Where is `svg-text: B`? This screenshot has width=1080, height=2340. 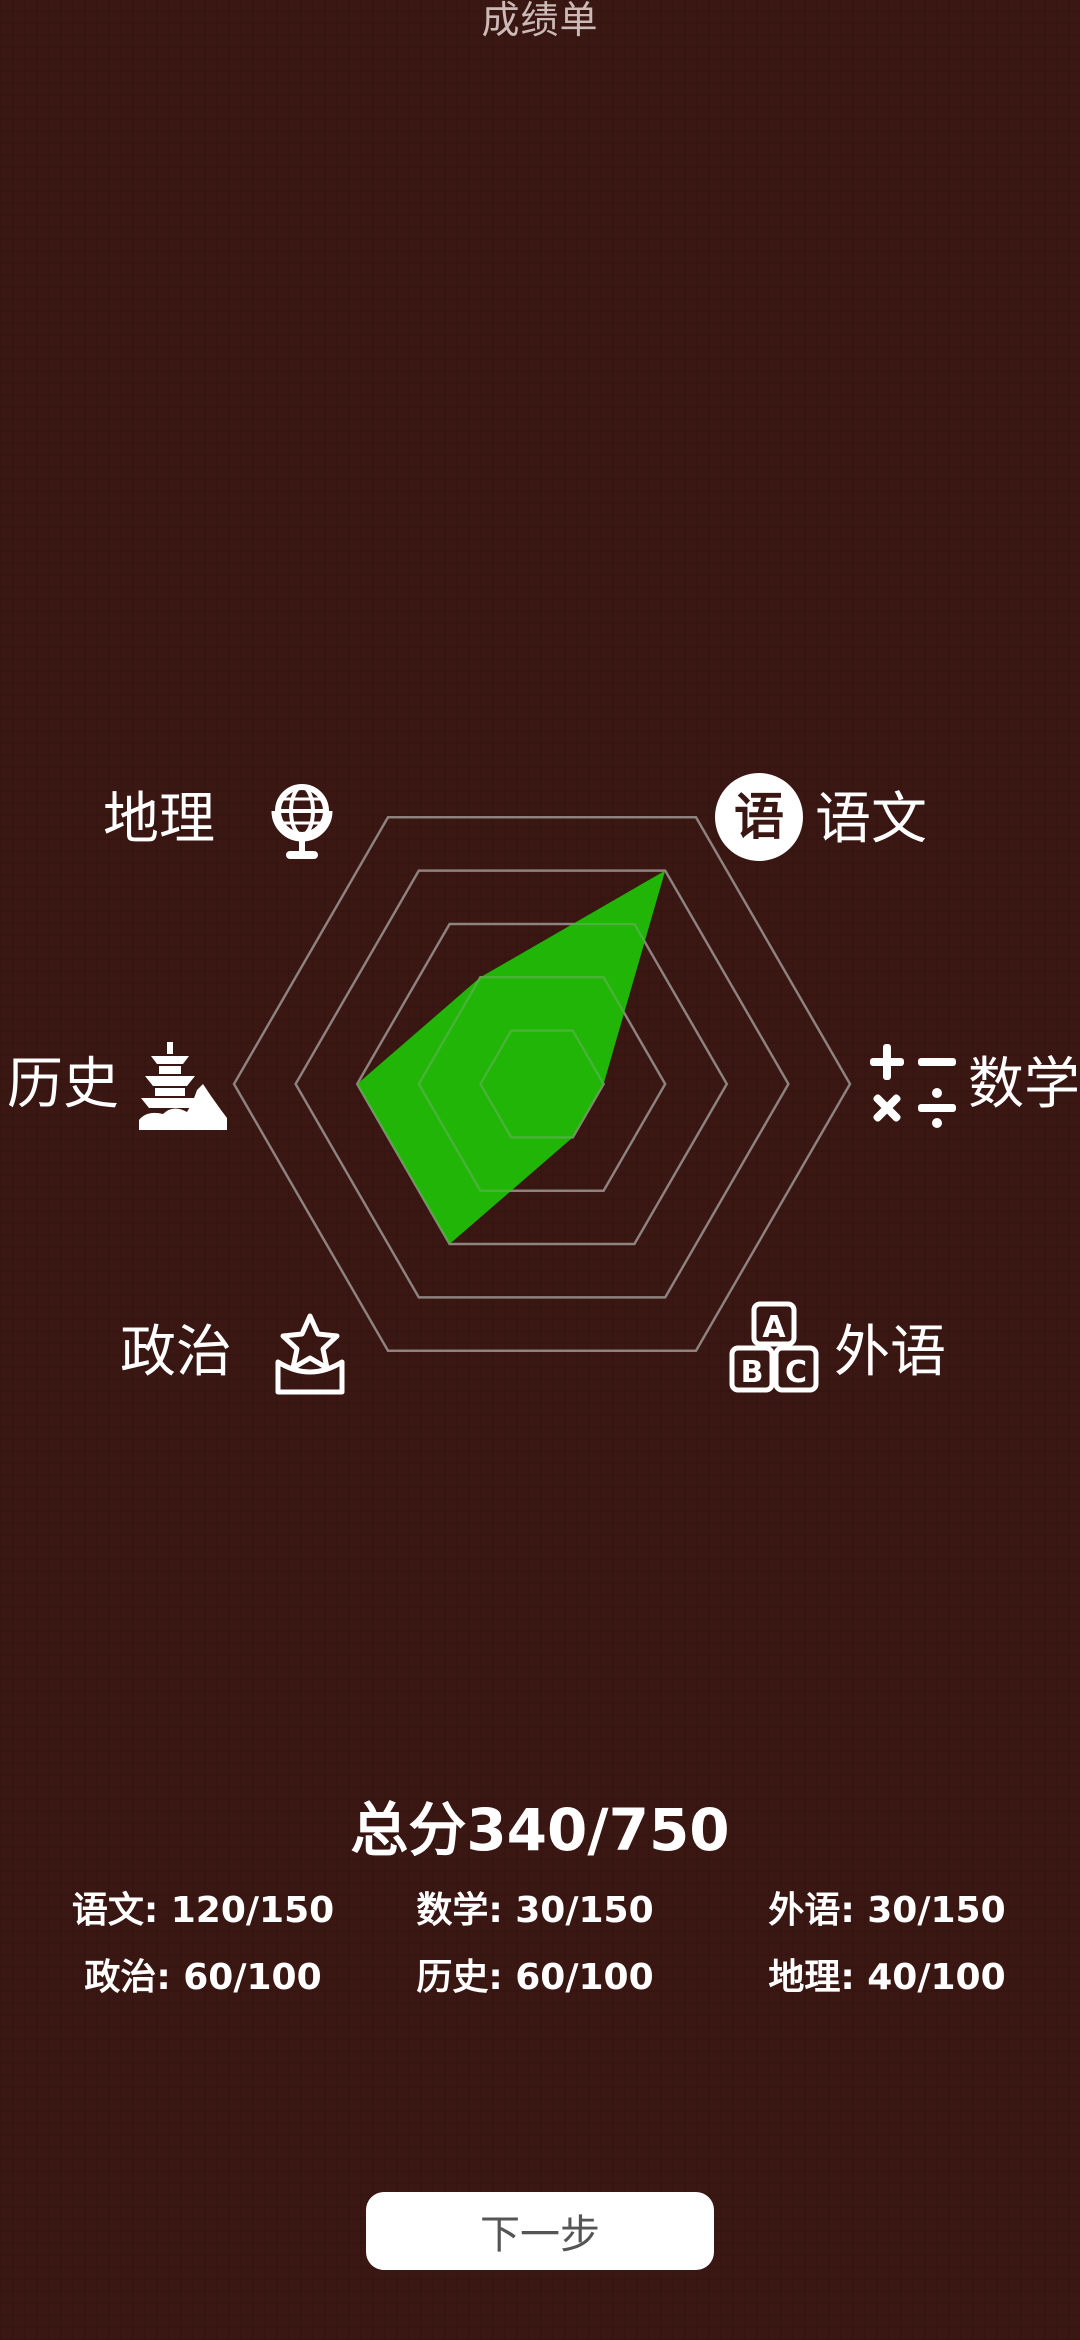 svg-text: B is located at coordinates (752, 1372).